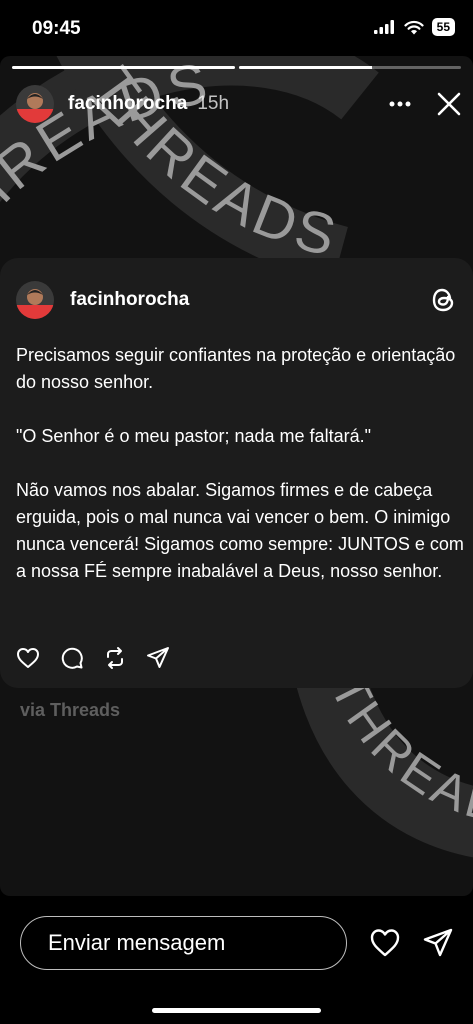 This screenshot has height=1024, width=473. Describe the element at coordinates (72, 658) in the screenshot. I see `comment-icon` at that location.